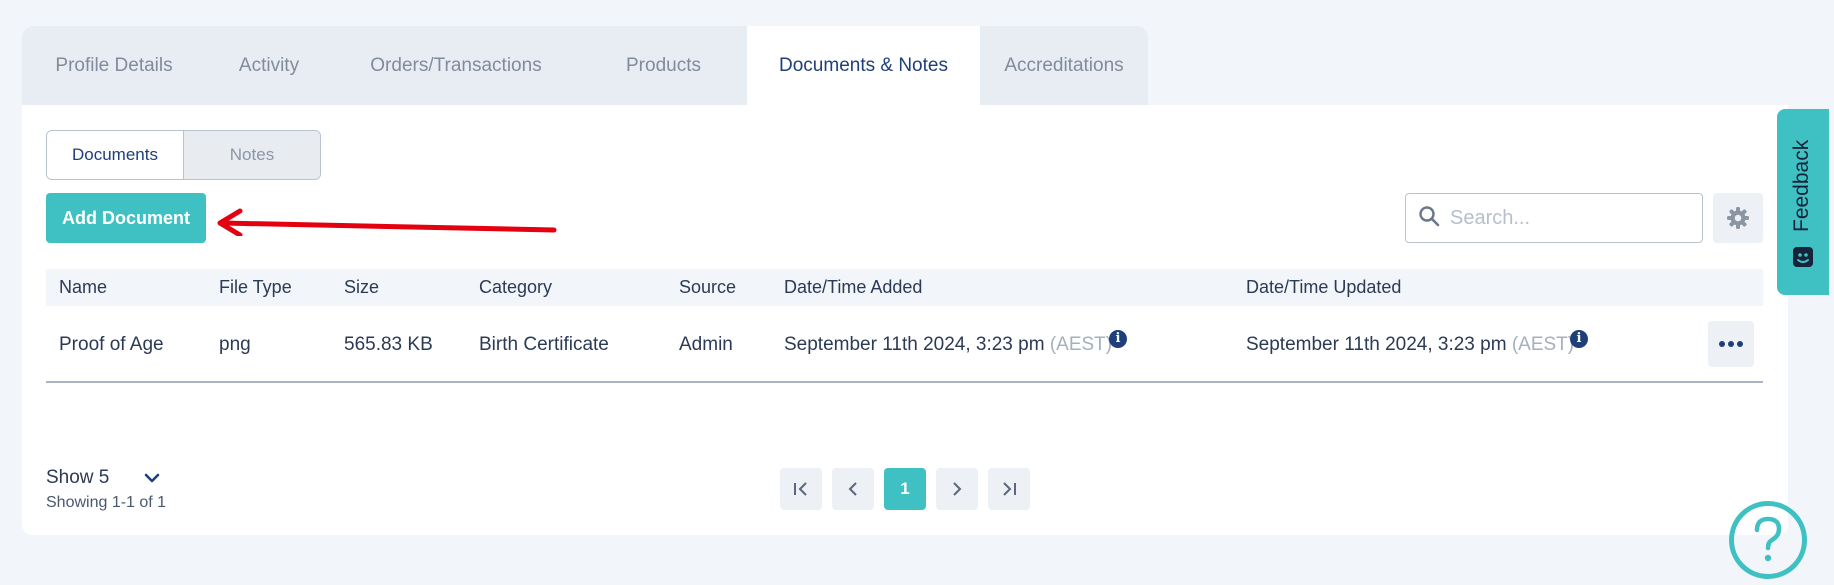  I want to click on feedback-label: Feedback, so click(1801, 185).